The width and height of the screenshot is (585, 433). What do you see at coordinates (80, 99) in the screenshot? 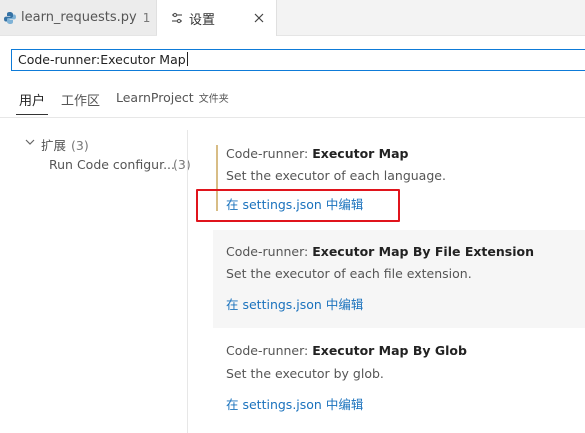
I see `tab-workspace: 工作区` at bounding box center [80, 99].